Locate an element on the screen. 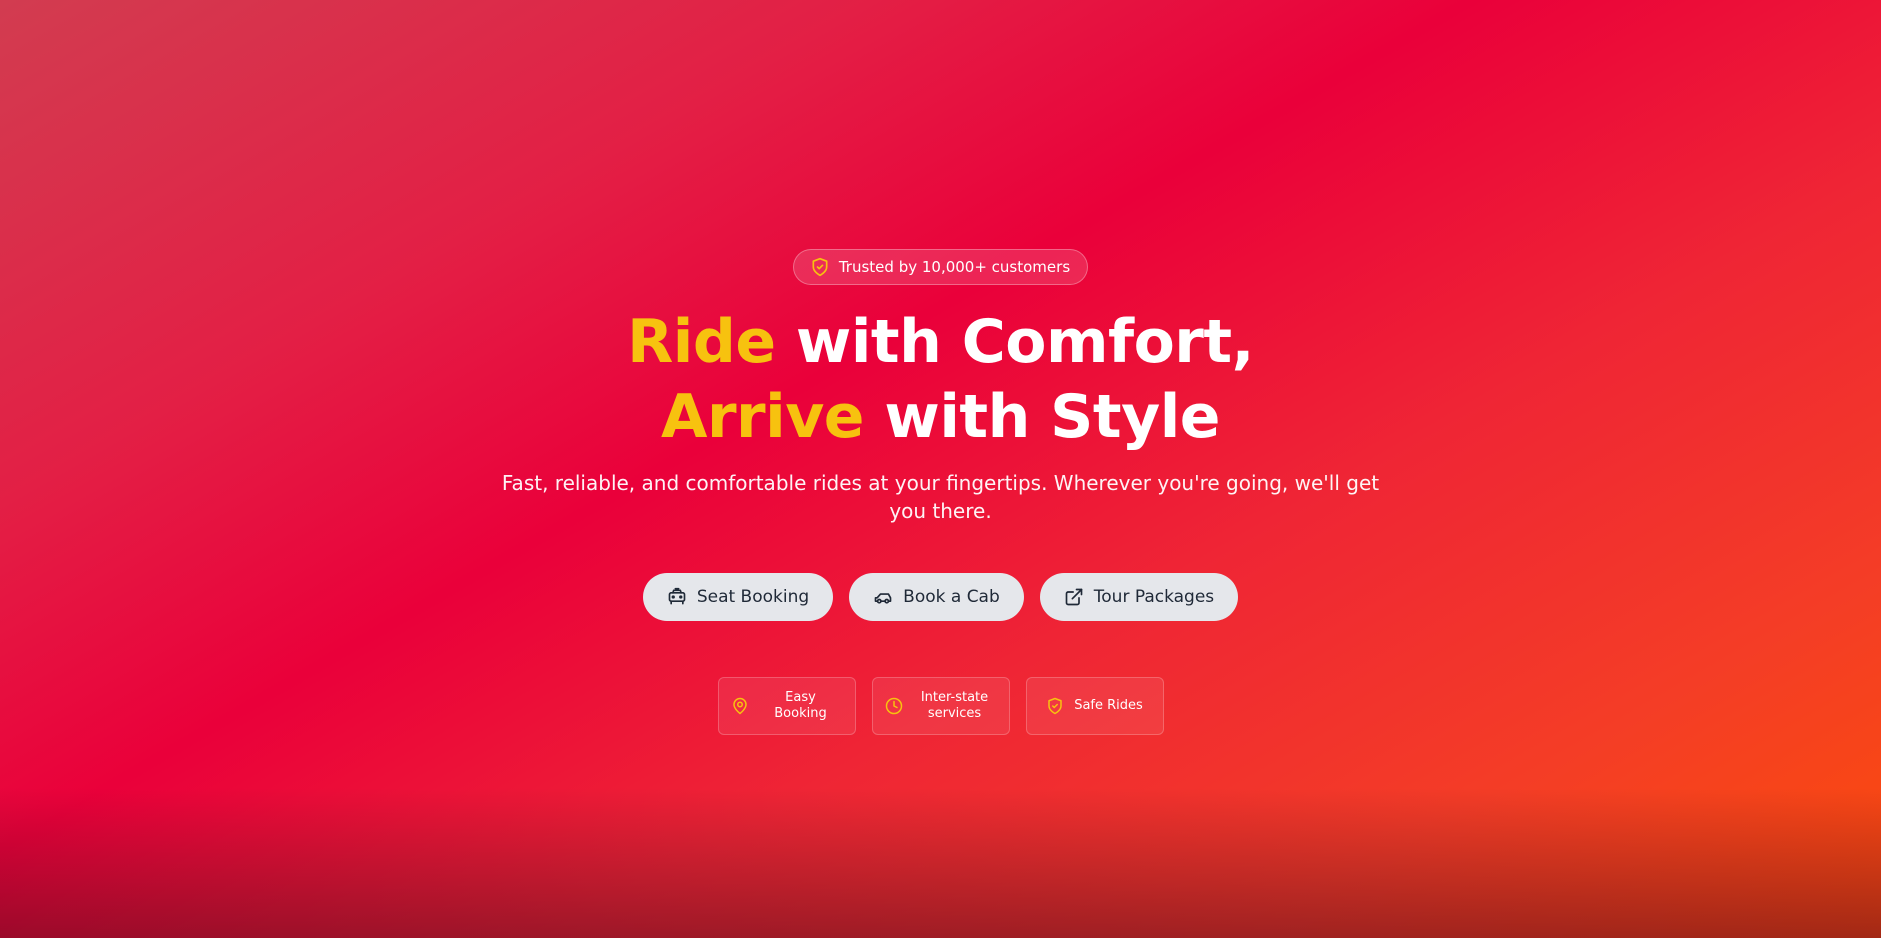 This screenshot has width=1881, height=938. feature-label: Inter-state services is located at coordinates (954, 705).